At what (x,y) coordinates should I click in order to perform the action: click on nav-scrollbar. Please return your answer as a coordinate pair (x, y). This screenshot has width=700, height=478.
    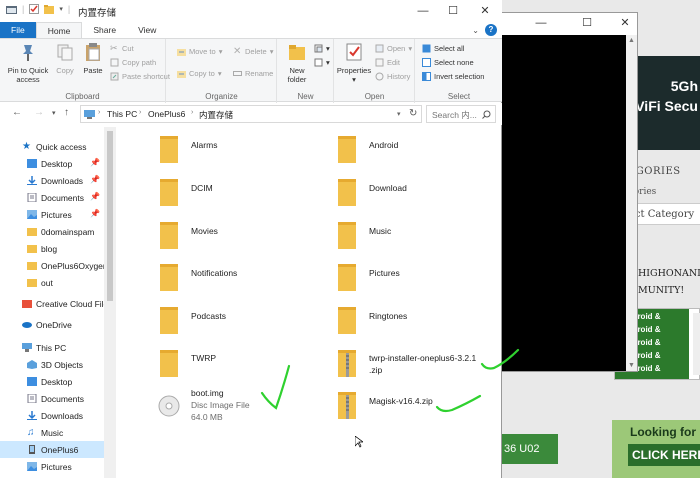
    Looking at the image, I should click on (110, 302).